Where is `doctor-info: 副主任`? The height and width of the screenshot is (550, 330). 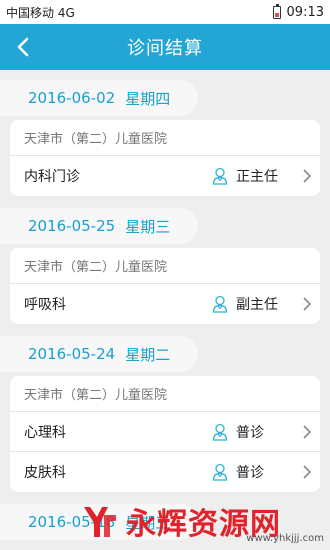 doctor-info: 副主任 is located at coordinates (251, 304).